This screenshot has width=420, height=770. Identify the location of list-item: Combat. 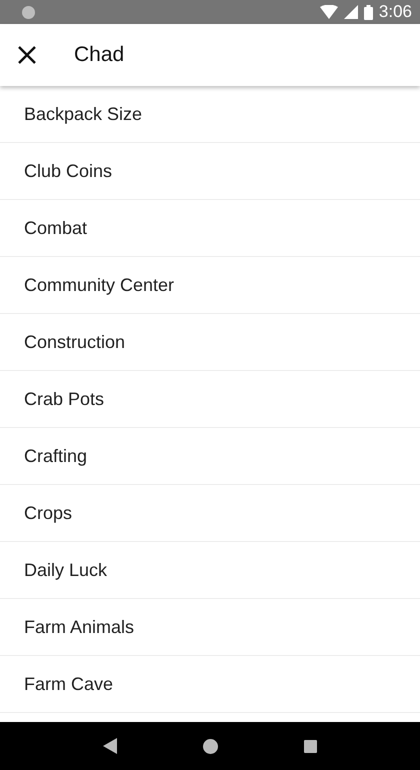
(210, 228).